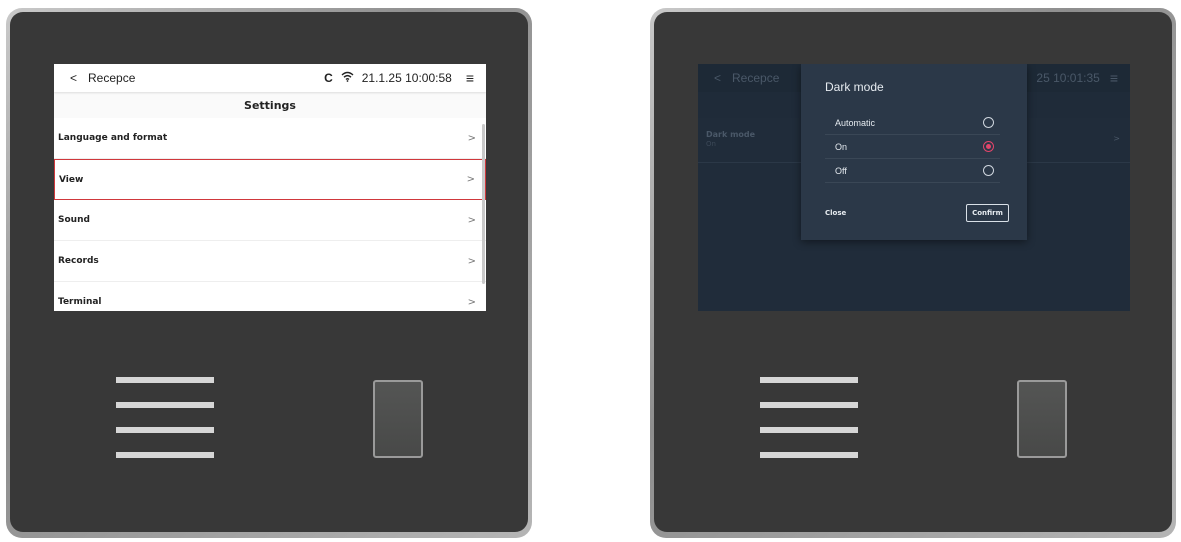 This screenshot has width=1181, height=542. Describe the element at coordinates (841, 170) in the screenshot. I see `option-label: Off` at that location.